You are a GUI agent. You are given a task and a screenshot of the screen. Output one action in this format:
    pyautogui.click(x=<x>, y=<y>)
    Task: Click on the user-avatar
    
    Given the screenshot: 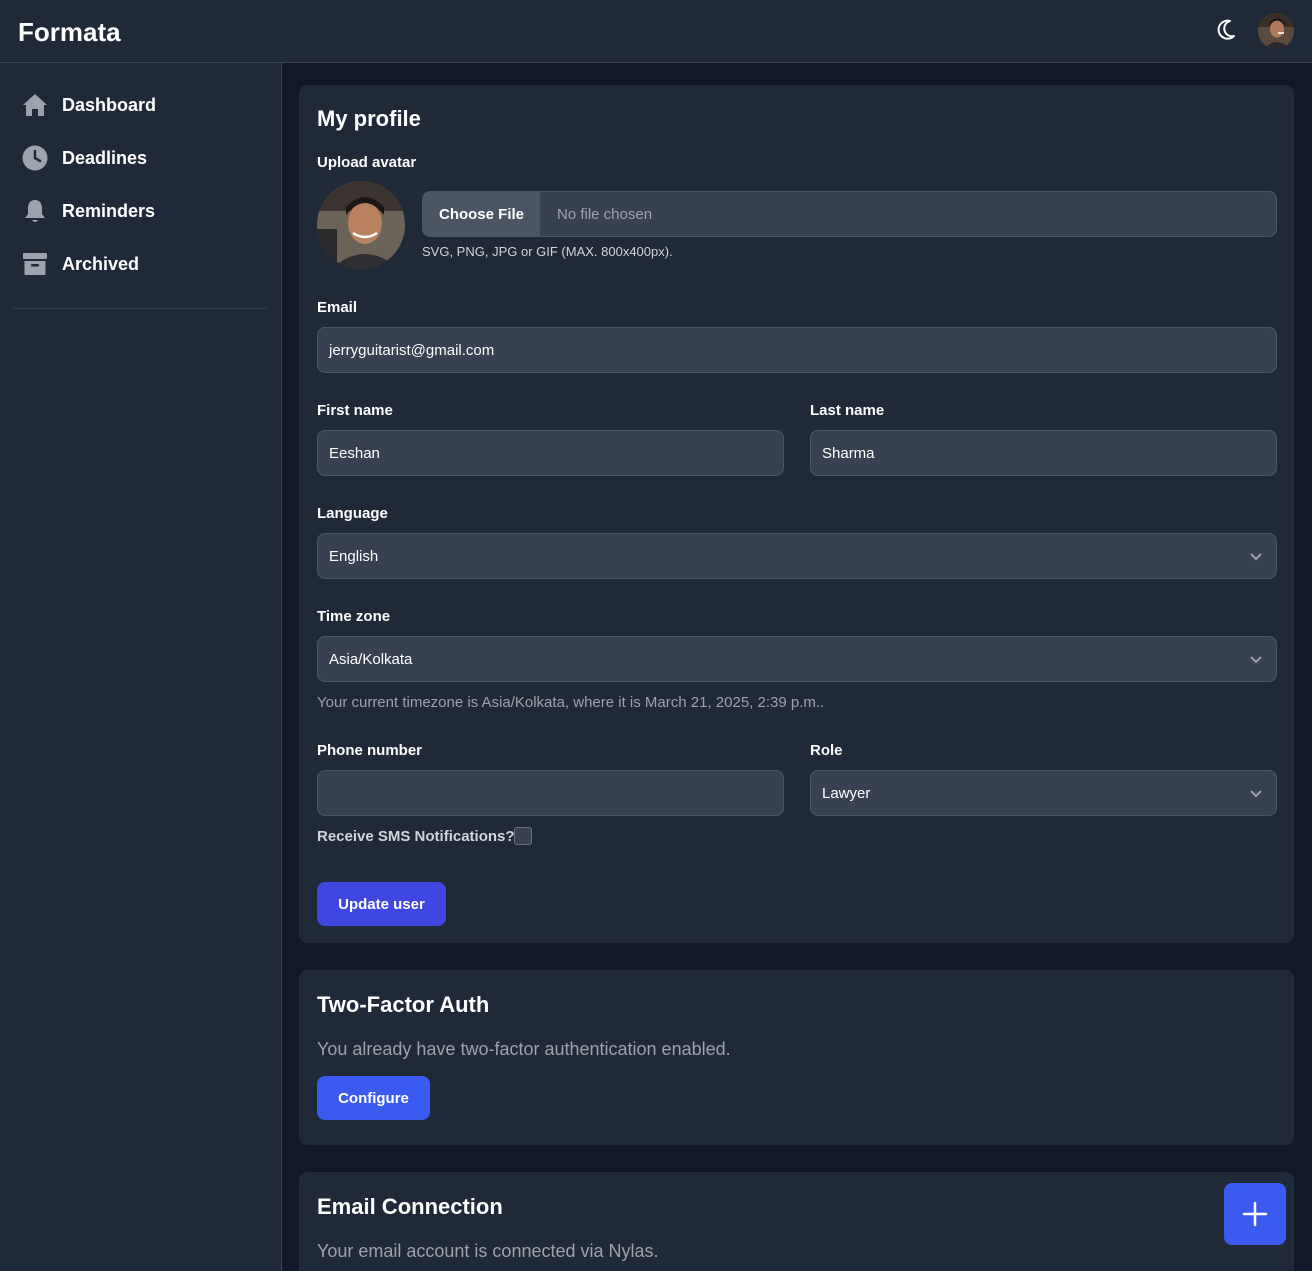 What is the action you would take?
    pyautogui.click(x=1276, y=31)
    